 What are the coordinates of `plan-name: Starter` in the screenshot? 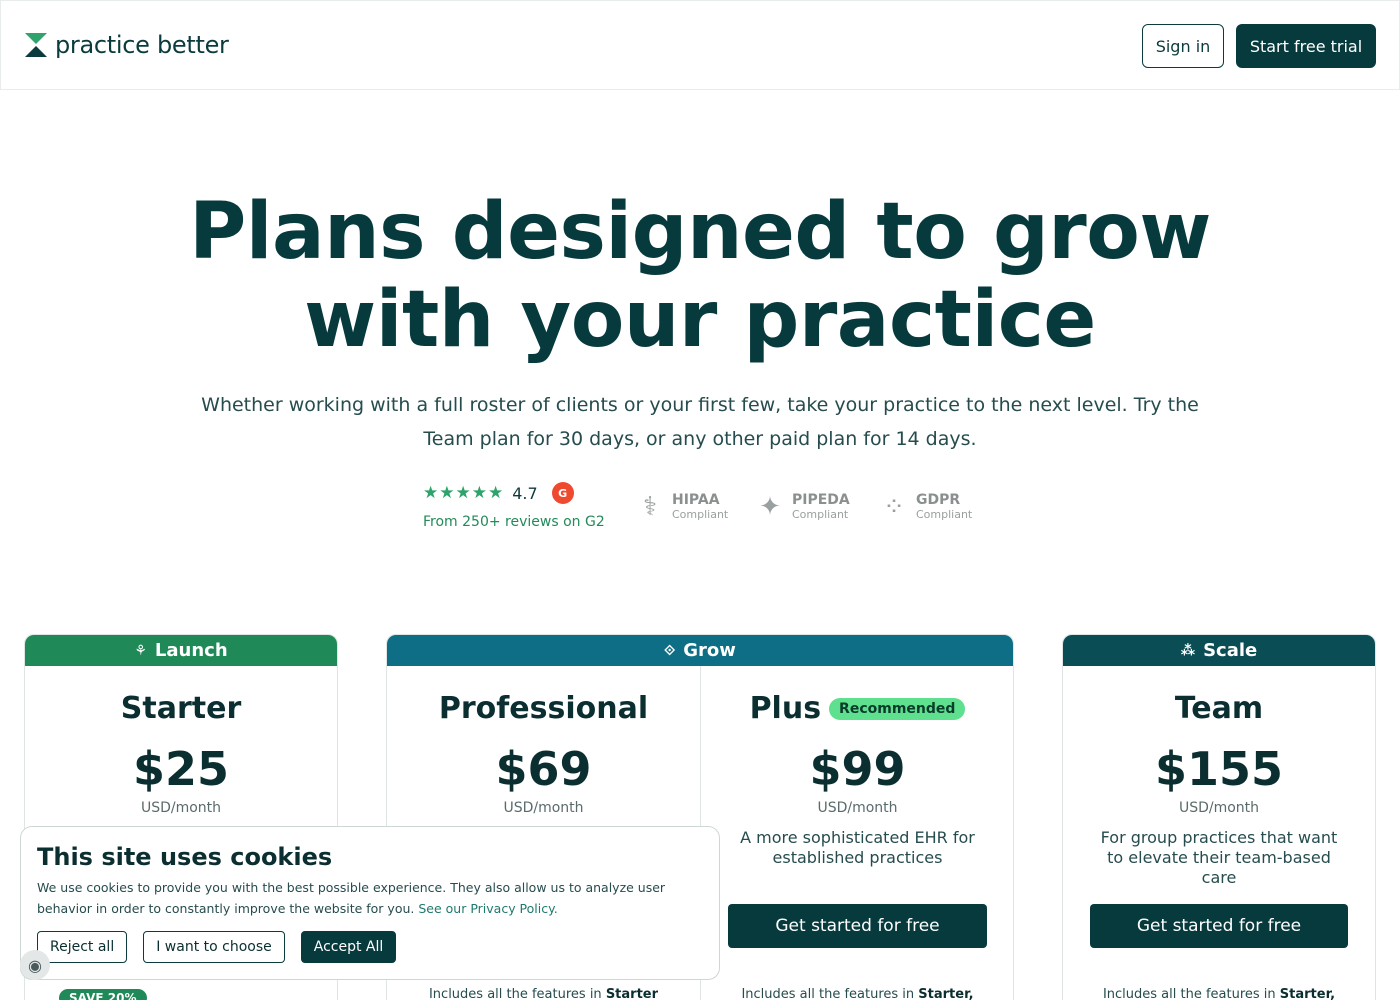 It's located at (181, 708).